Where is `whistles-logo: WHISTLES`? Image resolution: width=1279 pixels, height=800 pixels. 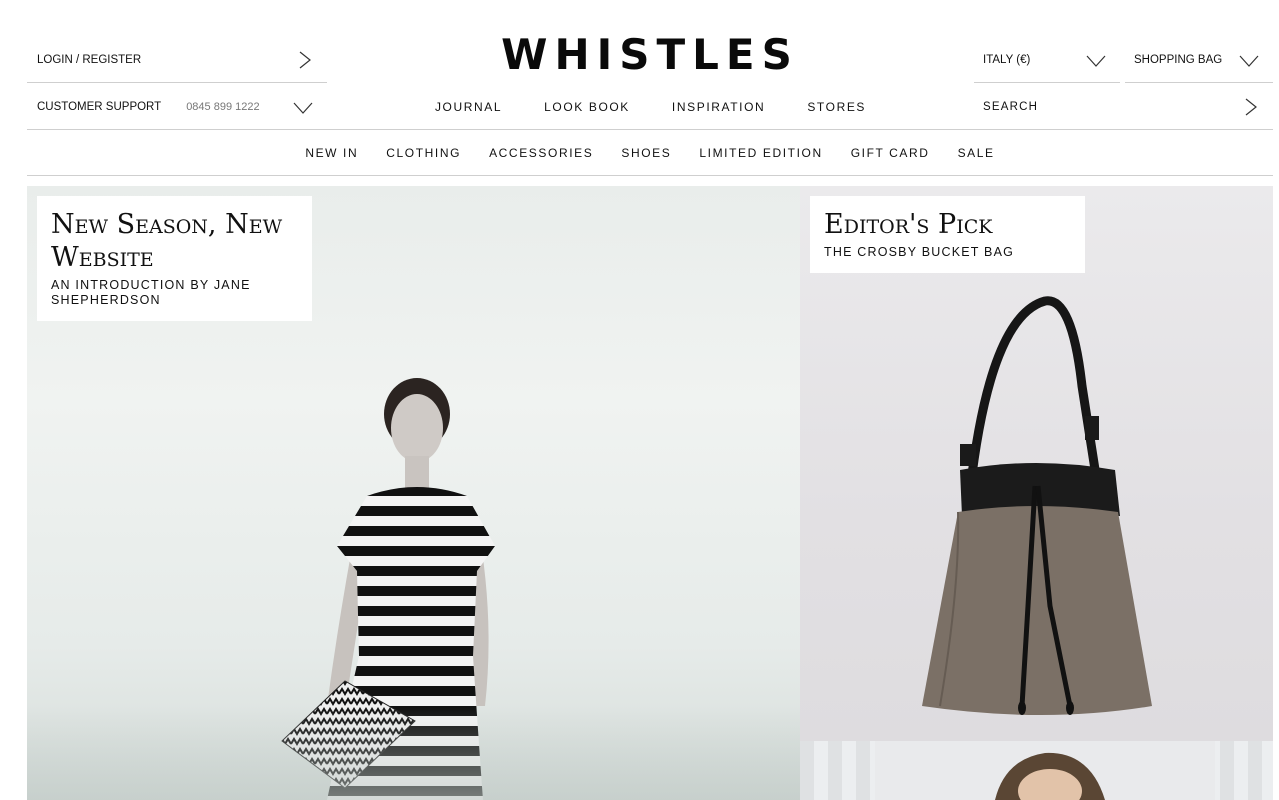
whistles-logo: WHISTLES is located at coordinates (650, 54).